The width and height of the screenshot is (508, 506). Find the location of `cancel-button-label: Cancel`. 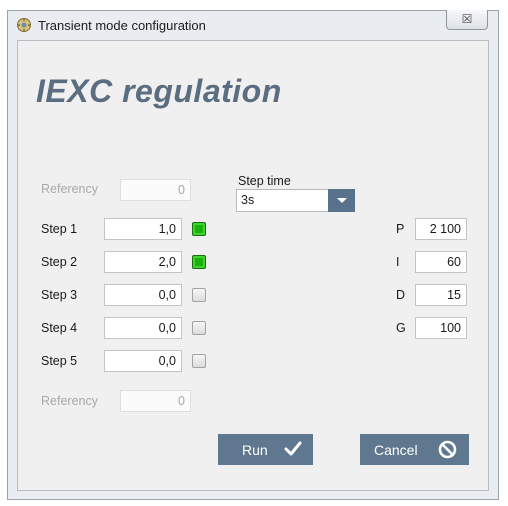

cancel-button-label: Cancel is located at coordinates (396, 450).